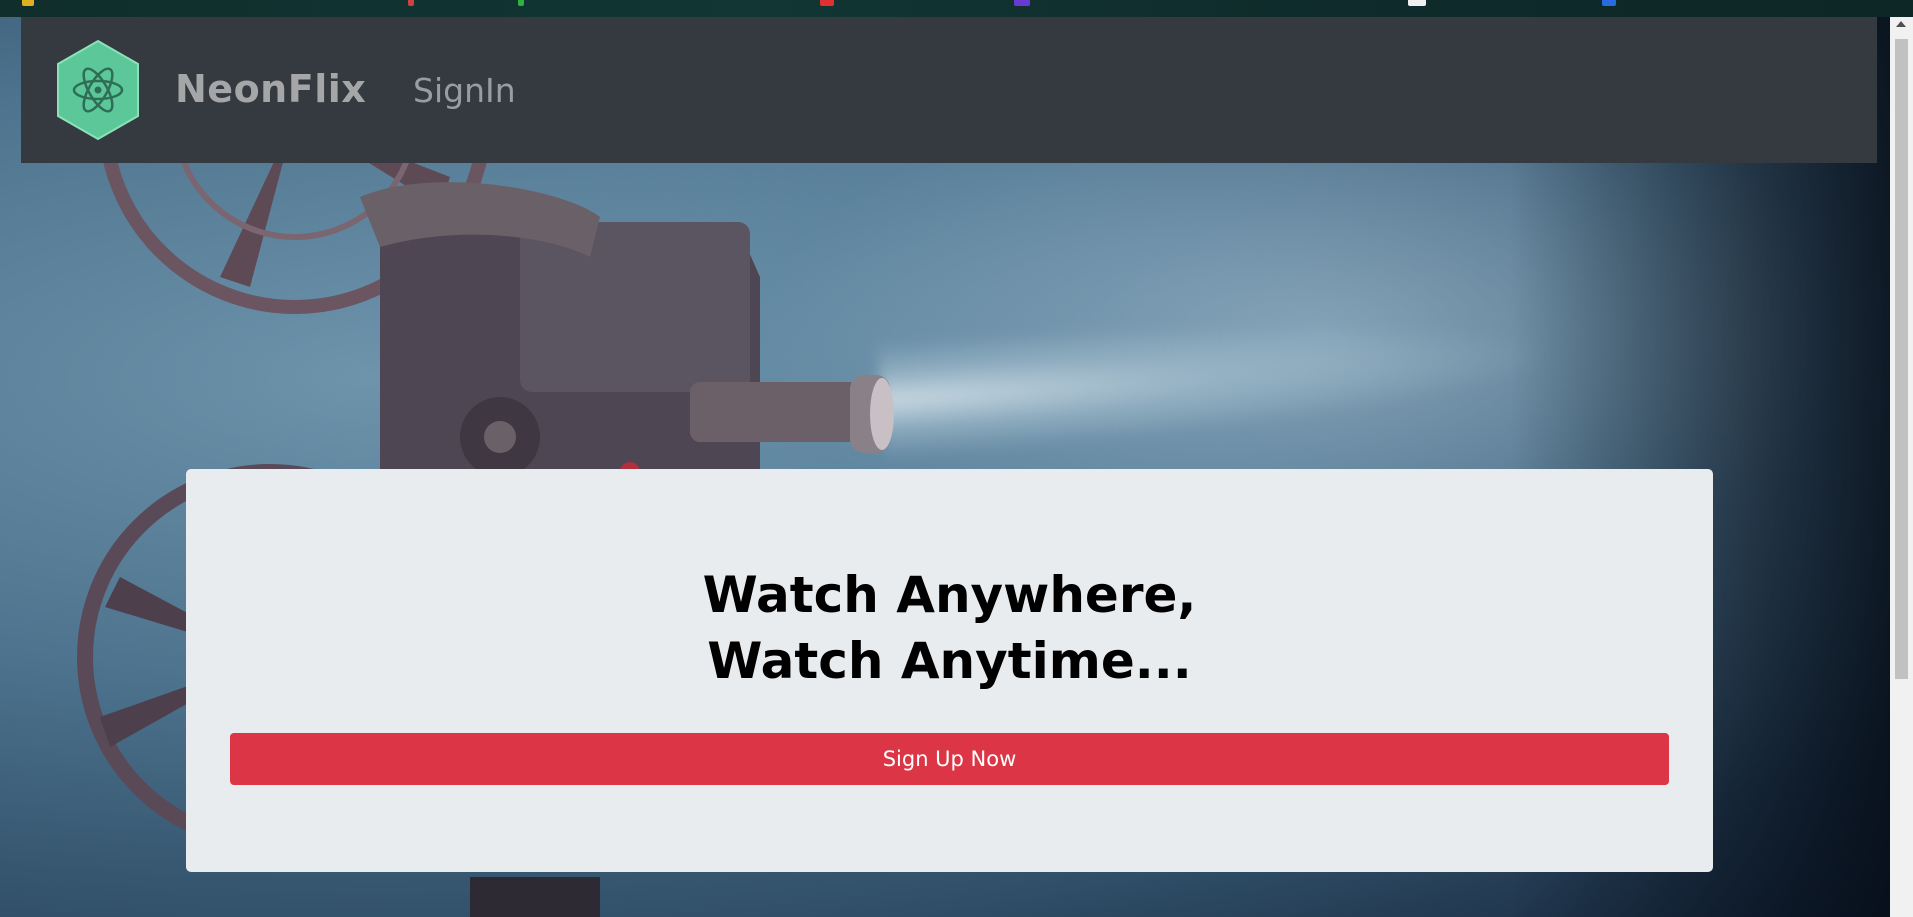 This screenshot has height=917, width=1913. What do you see at coordinates (949, 759) in the screenshot?
I see `sign-up-button: Sign Up Now` at bounding box center [949, 759].